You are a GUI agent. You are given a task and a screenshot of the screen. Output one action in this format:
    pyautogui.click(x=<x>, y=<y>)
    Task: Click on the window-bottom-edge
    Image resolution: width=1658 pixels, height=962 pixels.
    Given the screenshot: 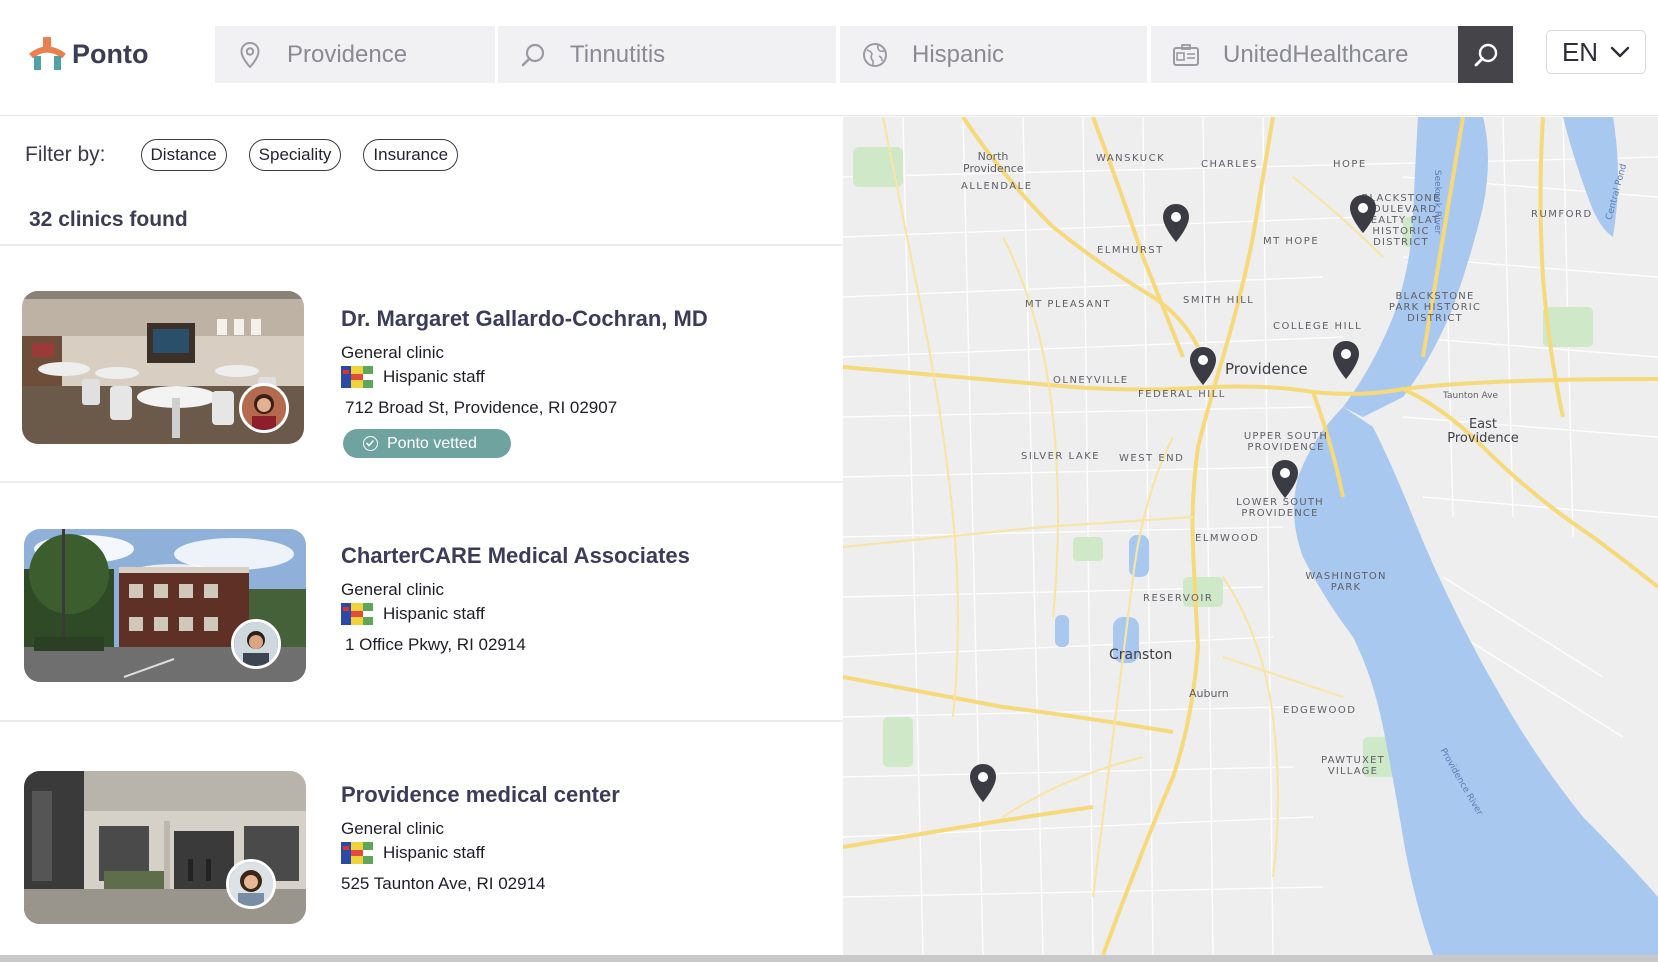 What is the action you would take?
    pyautogui.click(x=829, y=958)
    